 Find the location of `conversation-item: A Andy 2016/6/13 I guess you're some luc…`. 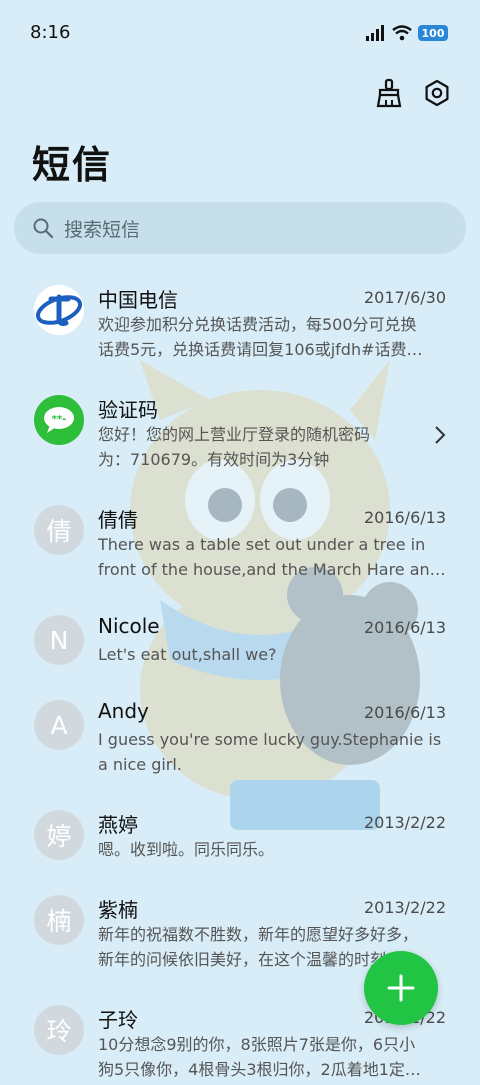

conversation-item: A Andy 2016/6/13 I guess you're some luc… is located at coordinates (240, 745).